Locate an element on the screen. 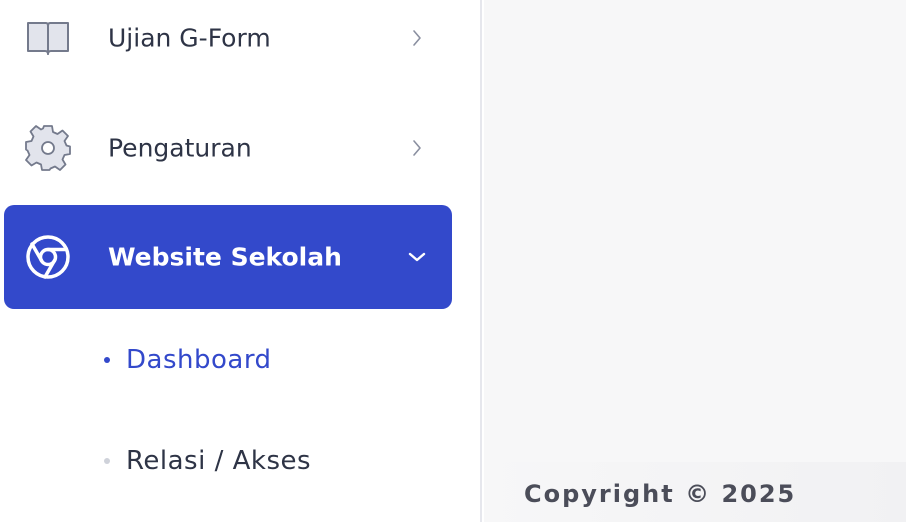  submenu-item-dashboard: Dashboard is located at coordinates (270, 360).